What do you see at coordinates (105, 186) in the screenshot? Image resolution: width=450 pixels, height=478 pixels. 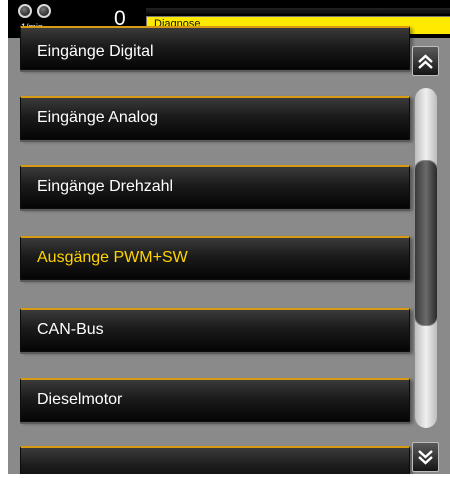 I see `menu-item-label: Eingänge Drehzahl` at bounding box center [105, 186].